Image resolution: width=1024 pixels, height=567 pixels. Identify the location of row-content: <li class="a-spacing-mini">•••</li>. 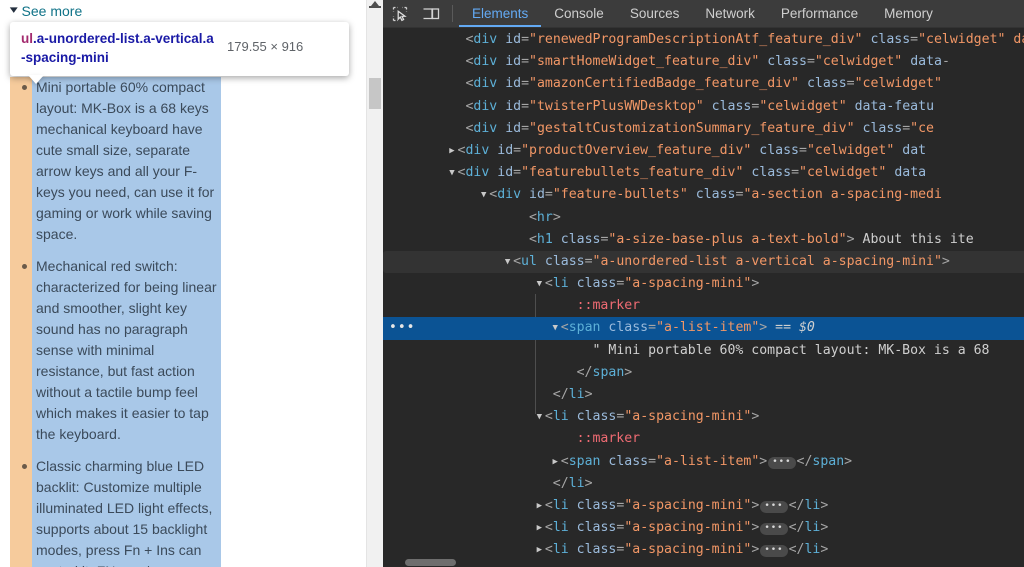
(703, 528).